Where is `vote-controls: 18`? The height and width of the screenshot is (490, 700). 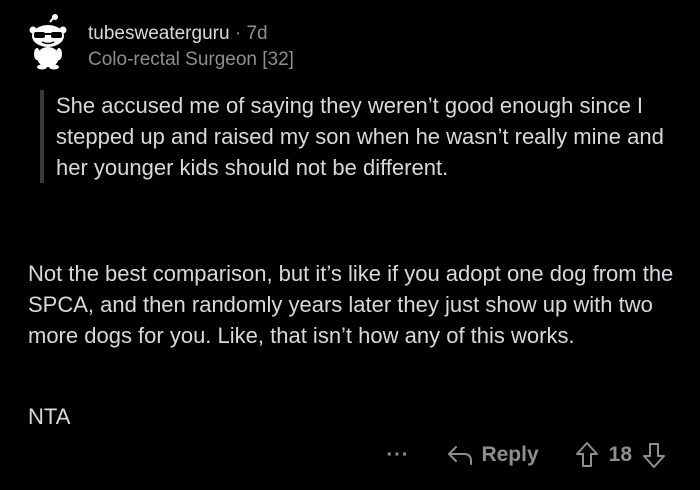
vote-controls: 18 is located at coordinates (620, 455).